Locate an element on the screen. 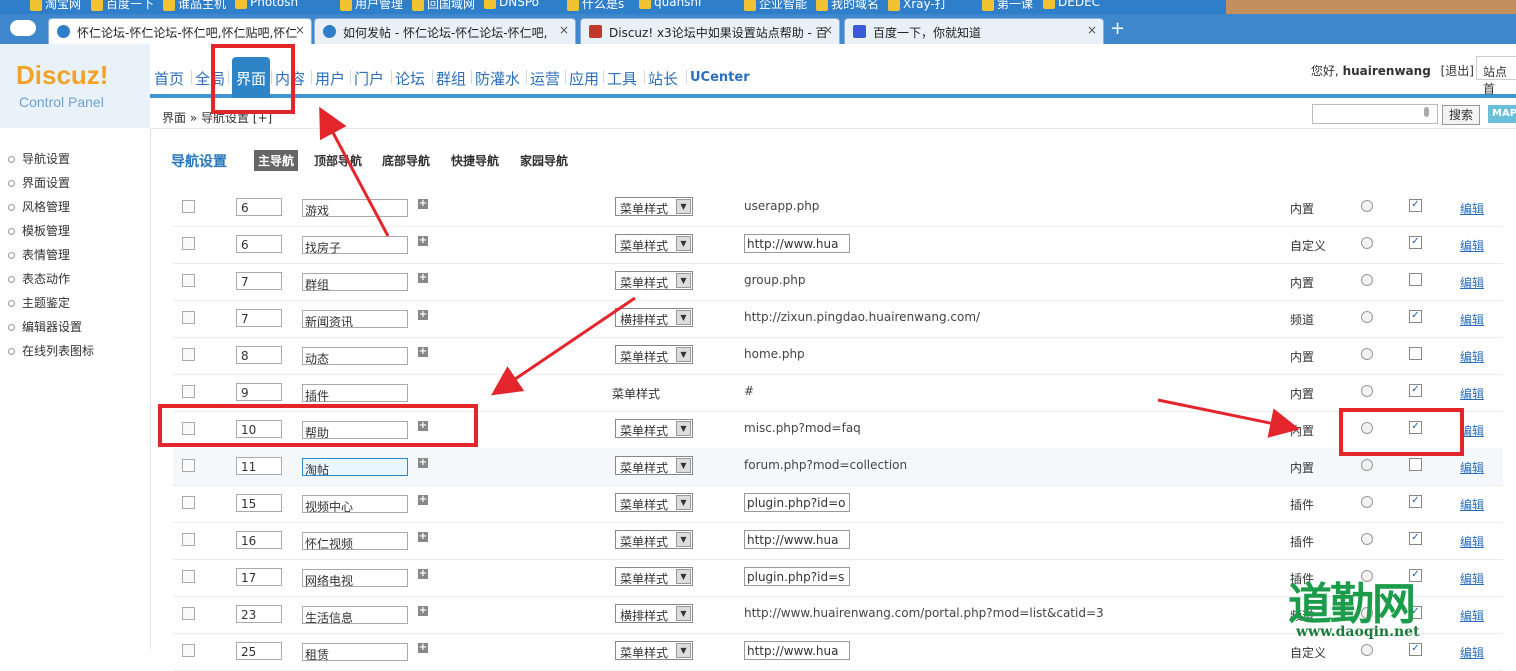 The image size is (1516, 671). watermark-logo: 道勤网 is located at coordinates (1352, 604).